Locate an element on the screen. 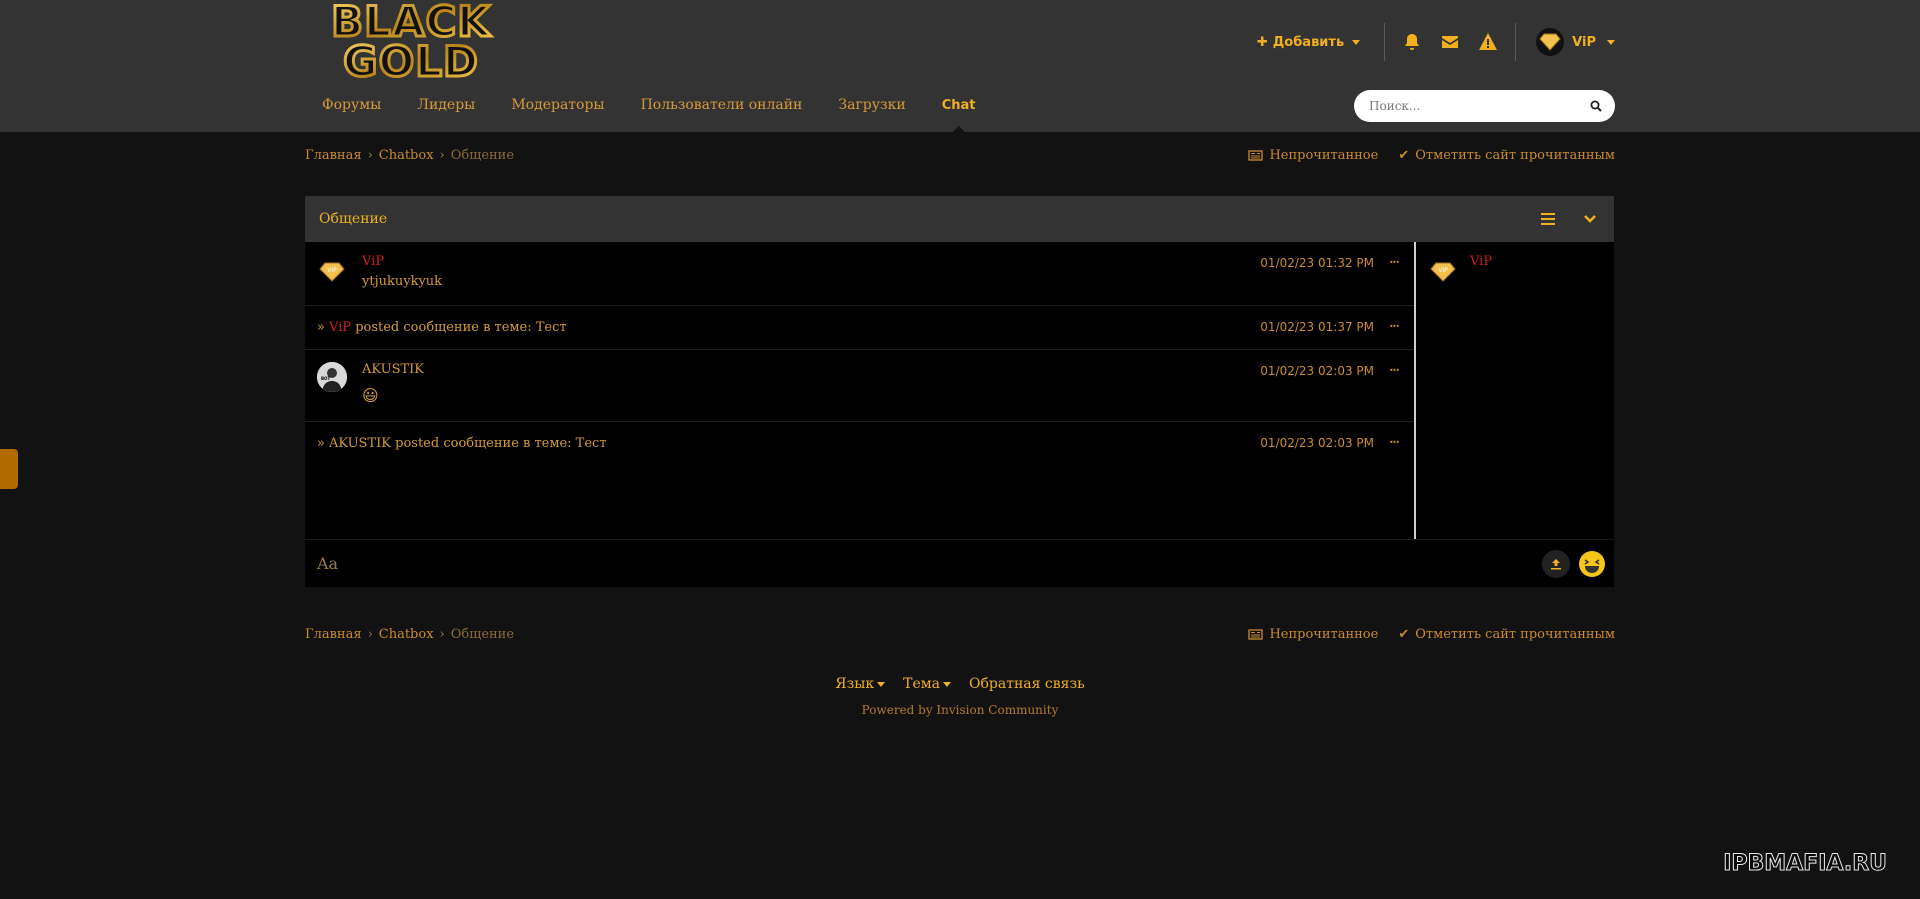  user-menu-button: ViP is located at coordinates (1569, 42).